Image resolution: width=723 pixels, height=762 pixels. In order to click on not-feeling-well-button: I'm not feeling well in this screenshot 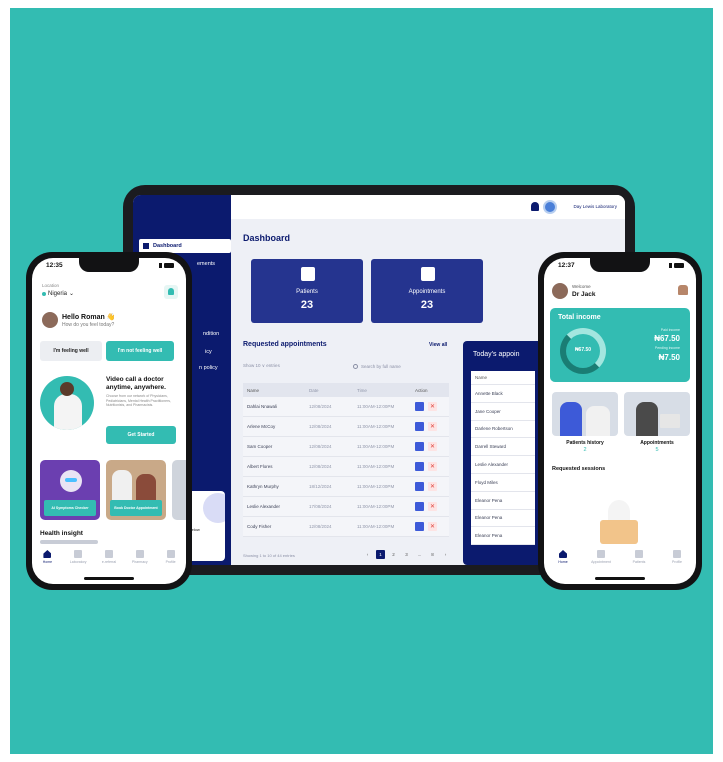, I will do `click(140, 351)`.